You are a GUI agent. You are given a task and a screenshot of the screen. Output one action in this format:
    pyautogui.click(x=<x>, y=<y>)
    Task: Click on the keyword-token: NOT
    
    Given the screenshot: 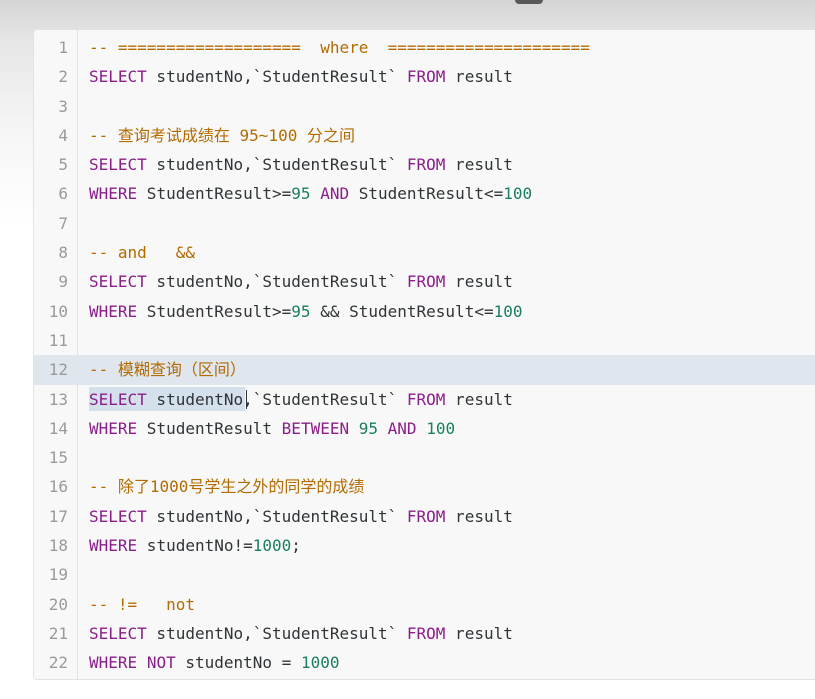 What is the action you would take?
    pyautogui.click(x=161, y=663)
    